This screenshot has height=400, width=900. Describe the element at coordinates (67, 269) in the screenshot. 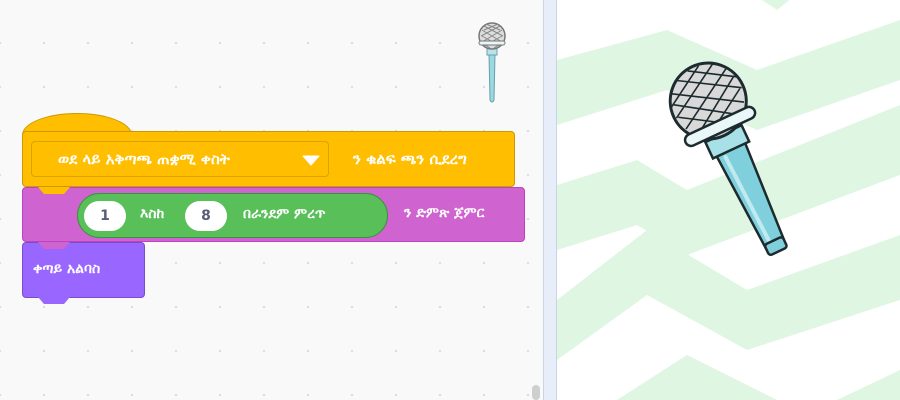

I see `next-costume-label: ቀጣይ አልባስ` at that location.